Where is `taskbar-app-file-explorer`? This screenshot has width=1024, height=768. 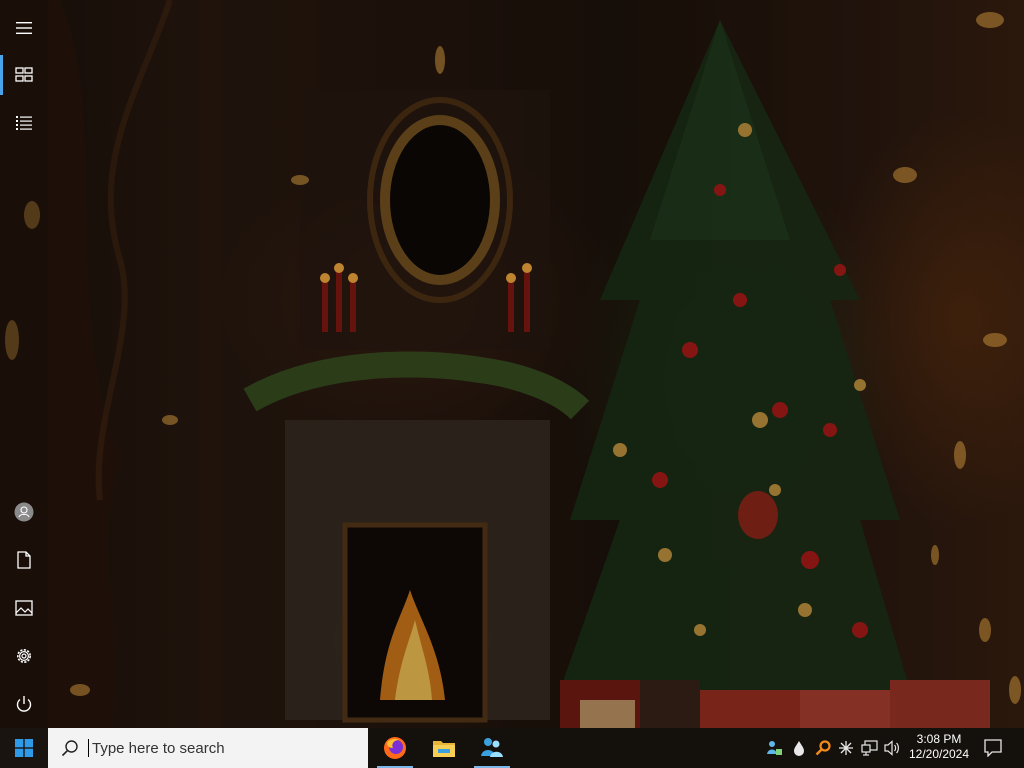
taskbar-app-file-explorer is located at coordinates (444, 748).